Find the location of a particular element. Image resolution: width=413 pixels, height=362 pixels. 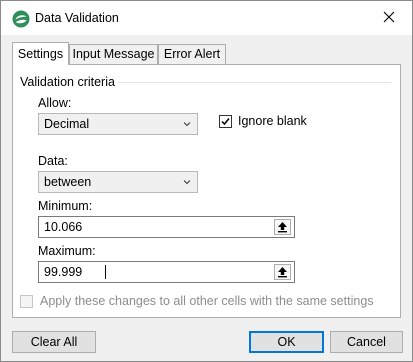

maximum-label: Maximum: is located at coordinates (67, 251).